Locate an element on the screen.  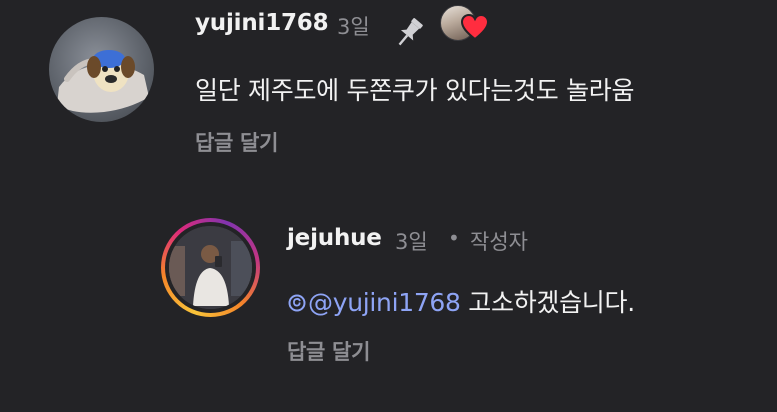
heart-icon is located at coordinates (475, 27).